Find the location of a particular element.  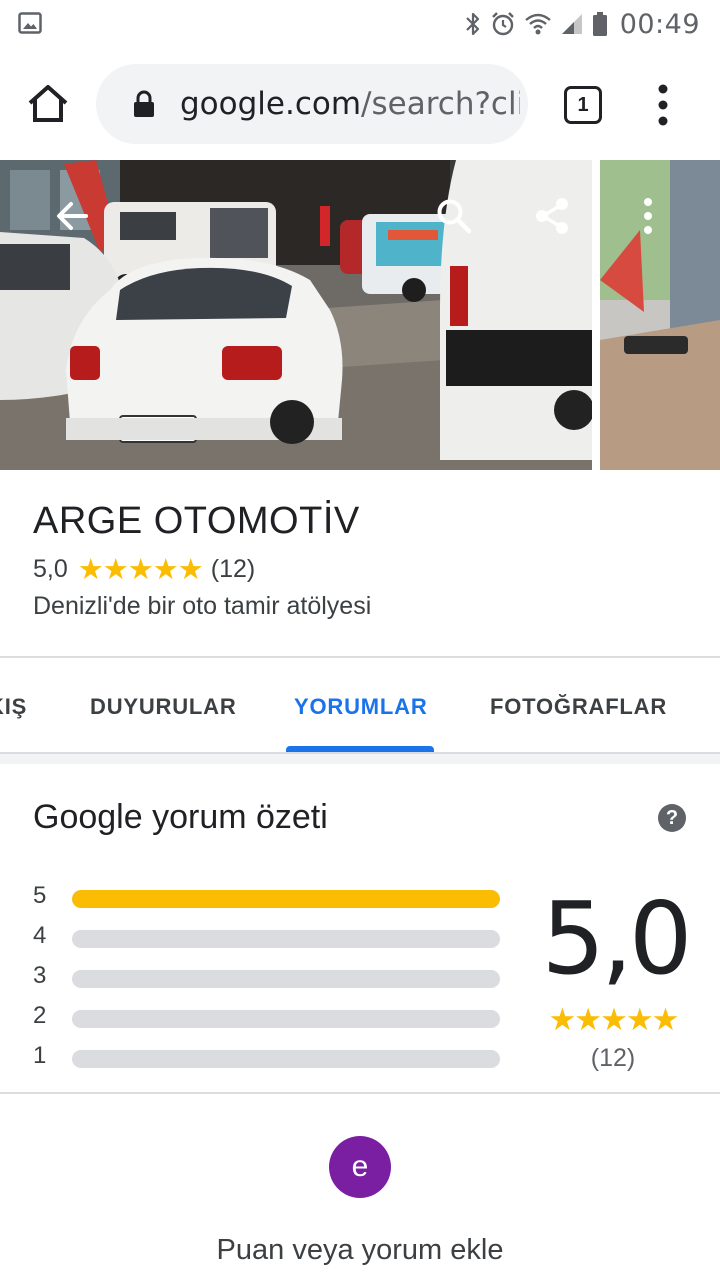

address-bar: google.com/search?cli is located at coordinates (312, 104).